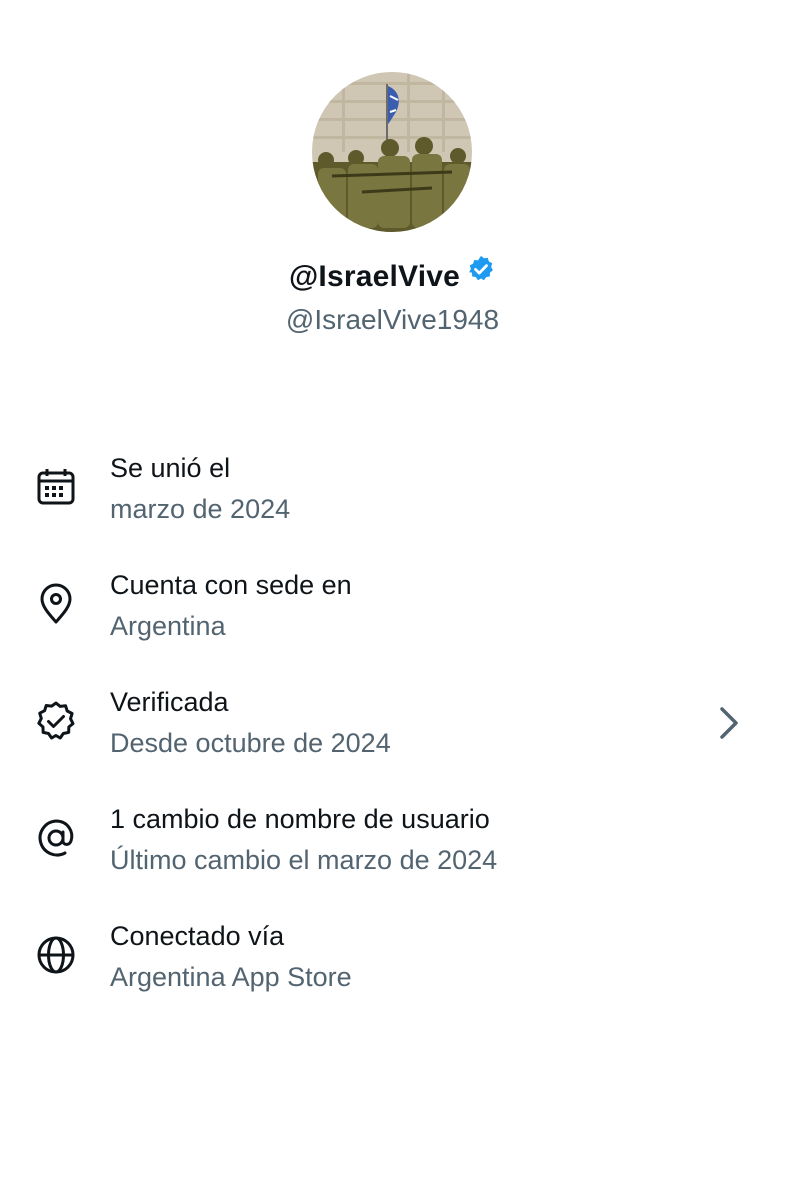 This screenshot has height=1200, width=785. Describe the element at coordinates (730, 723) in the screenshot. I see `chevron-right-icon` at that location.